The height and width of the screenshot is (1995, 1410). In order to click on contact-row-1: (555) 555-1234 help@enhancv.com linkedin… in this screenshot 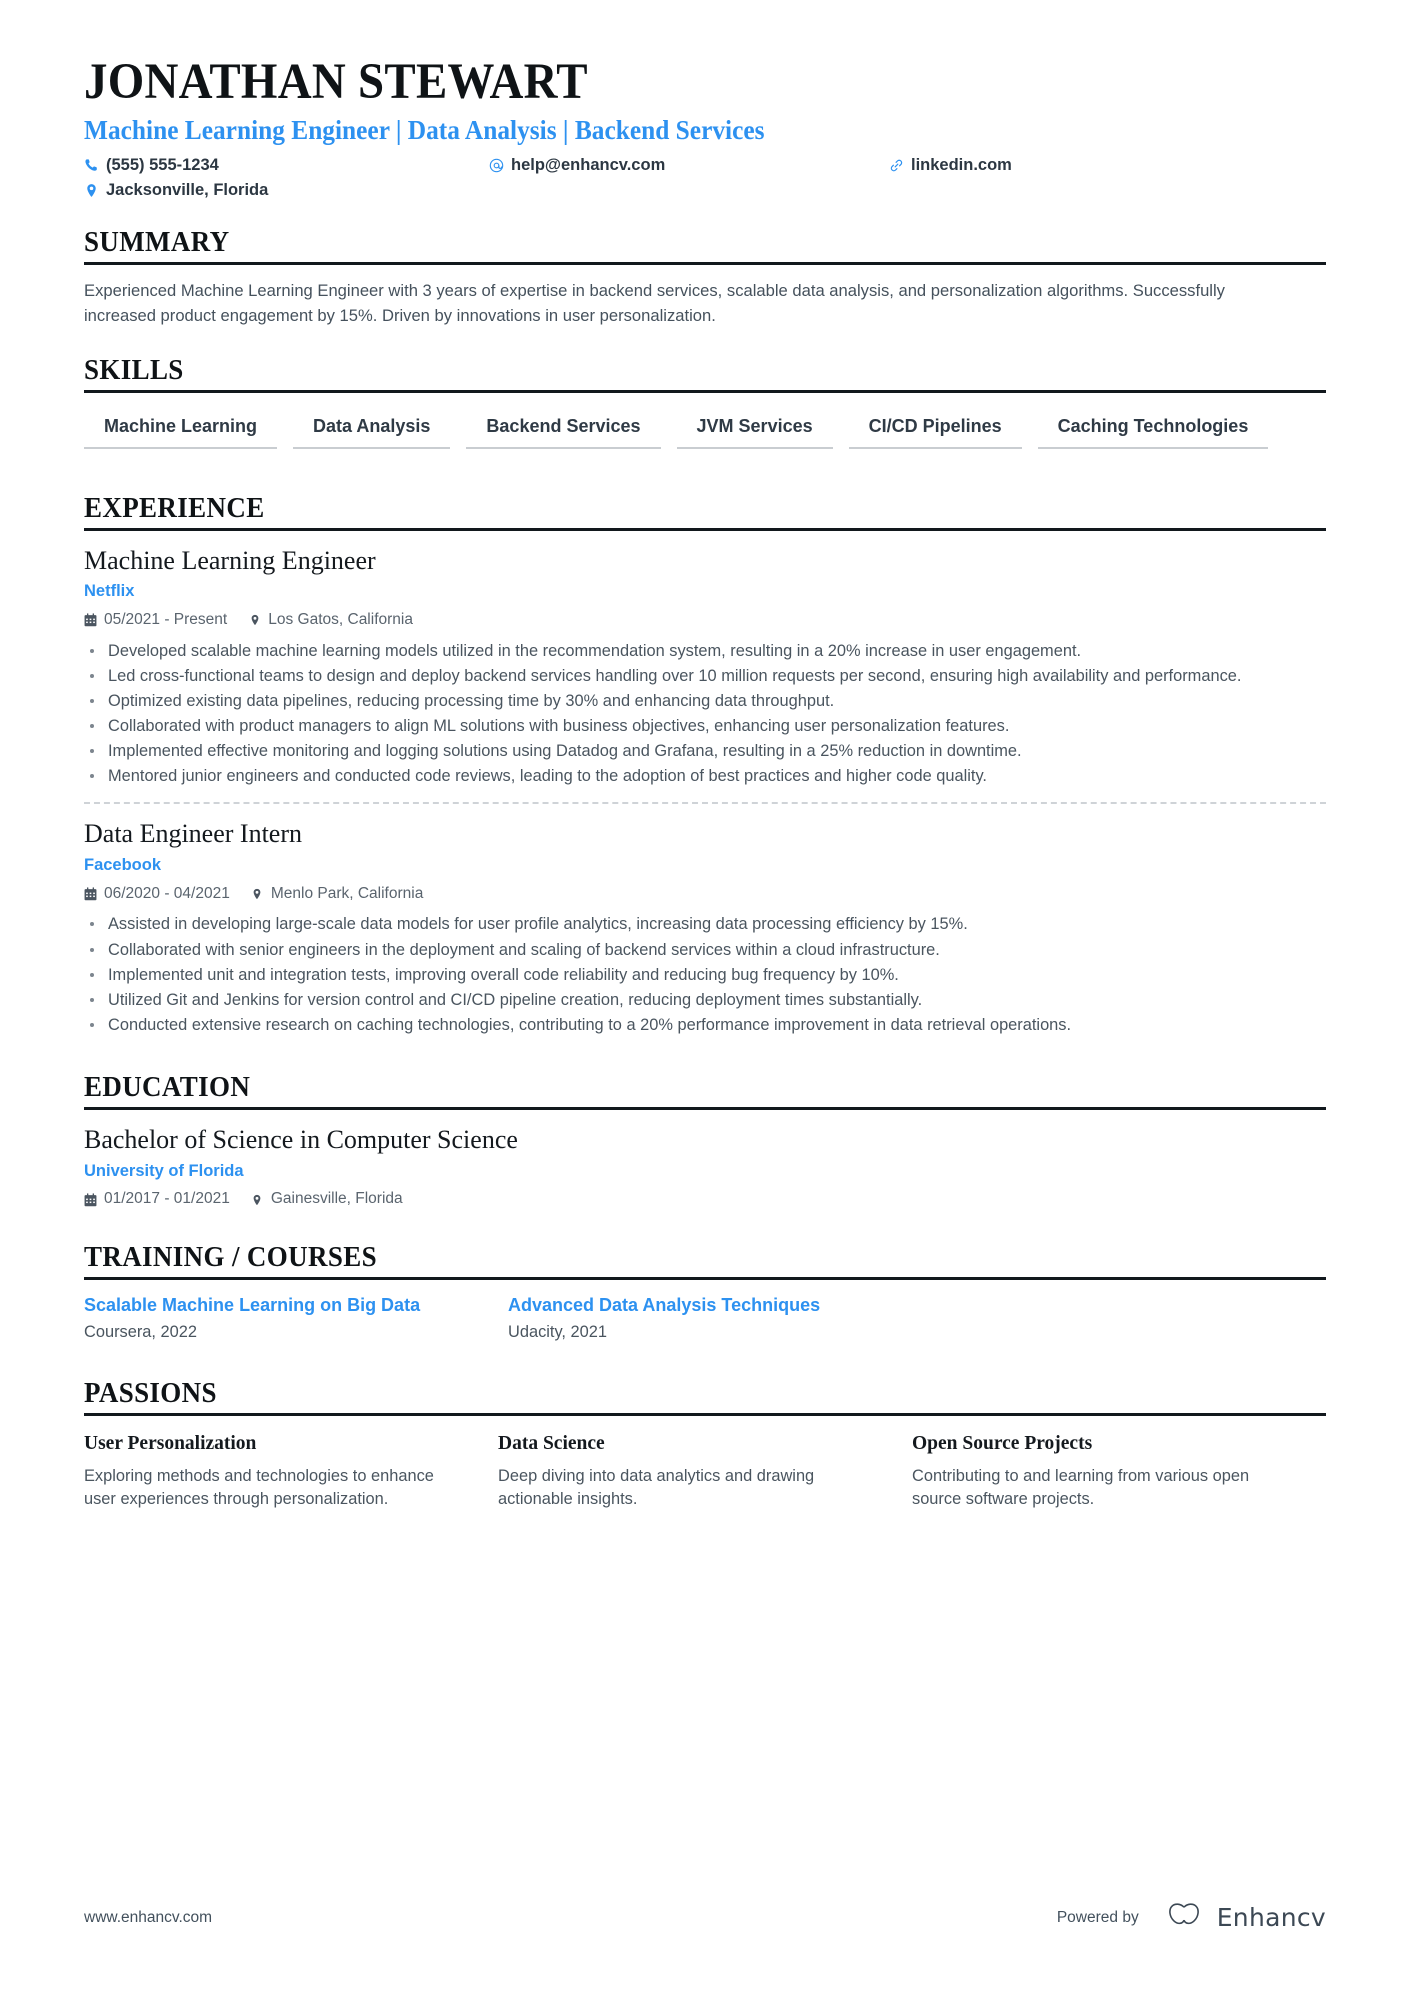, I will do `click(705, 166)`.